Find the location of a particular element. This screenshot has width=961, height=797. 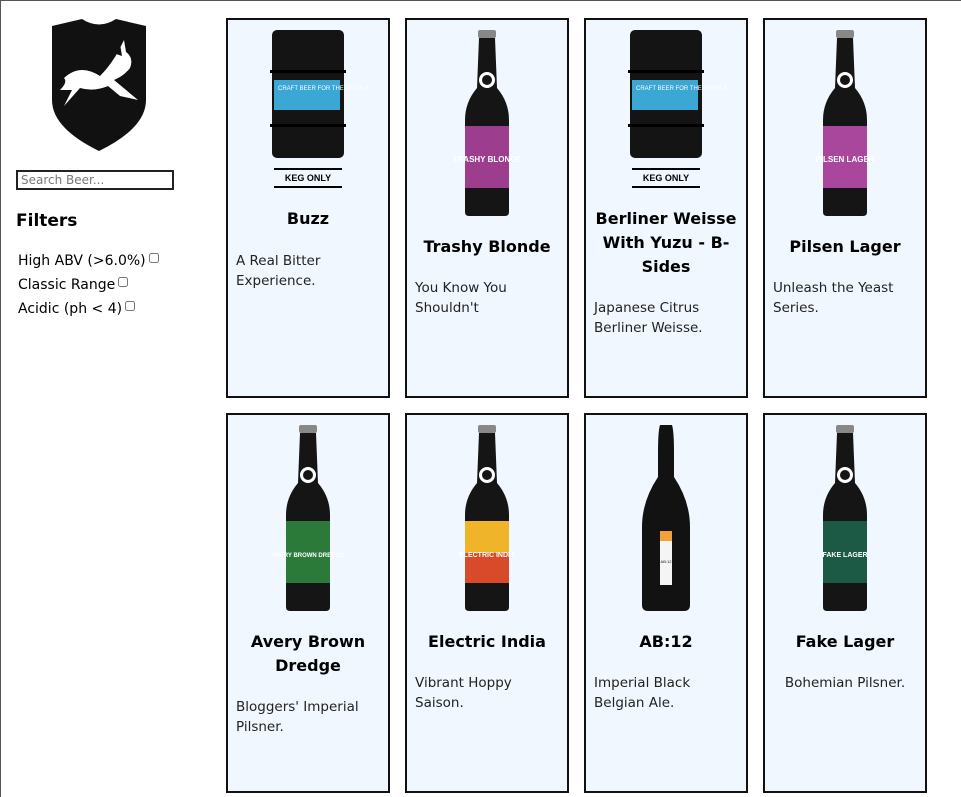

bottle-icon: ELECTRIC INDIA is located at coordinates (487, 518).